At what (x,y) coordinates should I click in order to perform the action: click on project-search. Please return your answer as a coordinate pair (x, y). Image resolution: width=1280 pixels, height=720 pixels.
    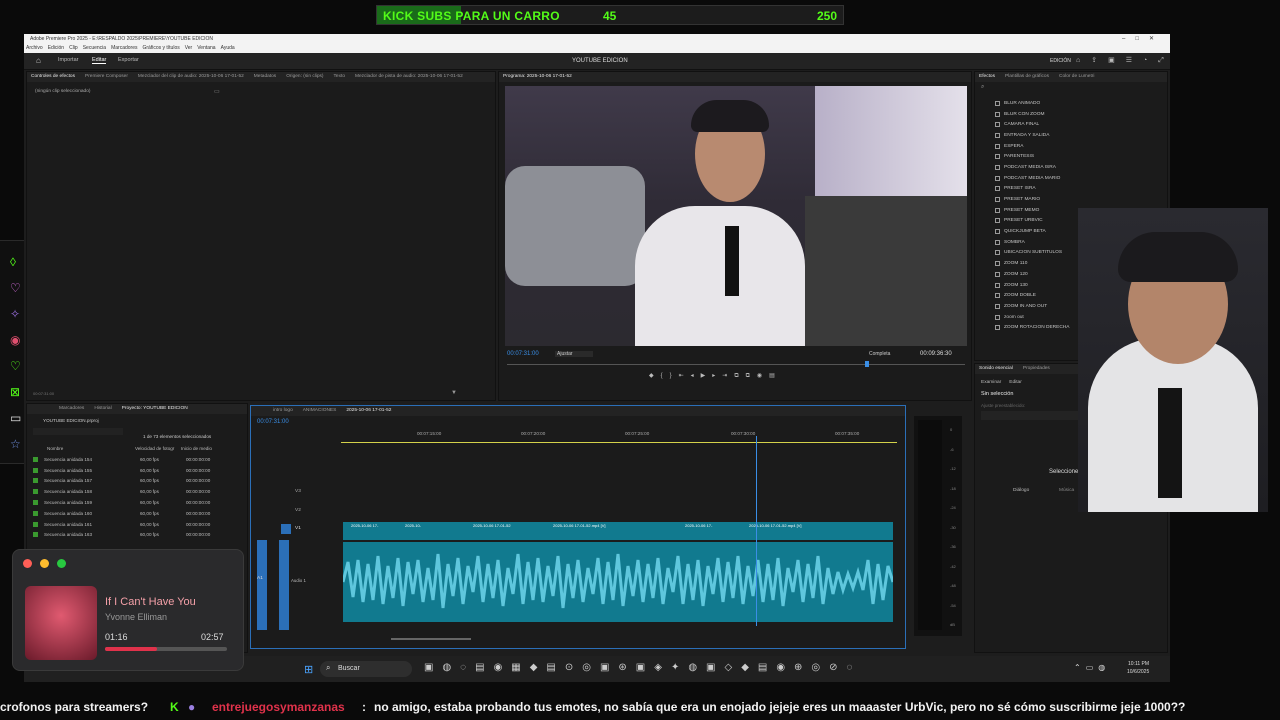
    Looking at the image, I should click on (78, 431).